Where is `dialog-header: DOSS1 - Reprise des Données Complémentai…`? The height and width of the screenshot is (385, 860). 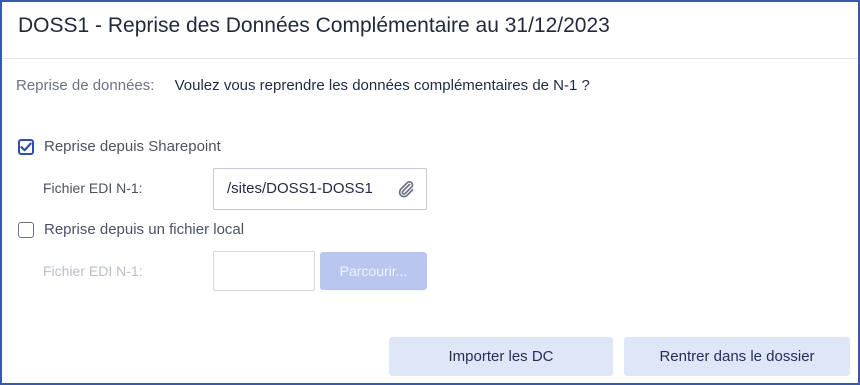
dialog-header: DOSS1 - Reprise des Données Complémentai… is located at coordinates (430, 30).